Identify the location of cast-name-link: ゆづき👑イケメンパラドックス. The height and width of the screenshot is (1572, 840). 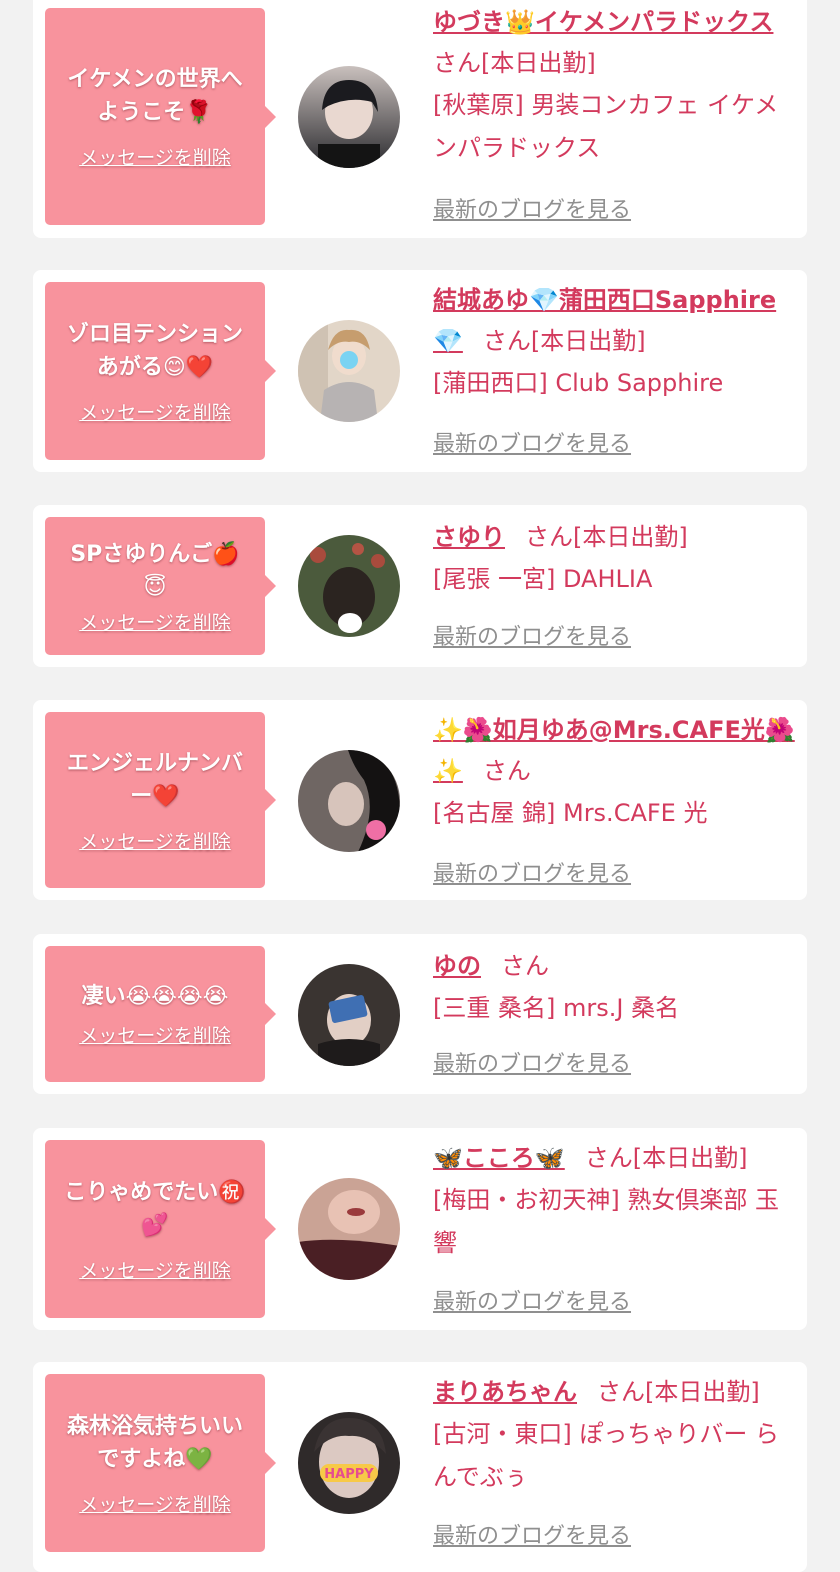
(603, 22).